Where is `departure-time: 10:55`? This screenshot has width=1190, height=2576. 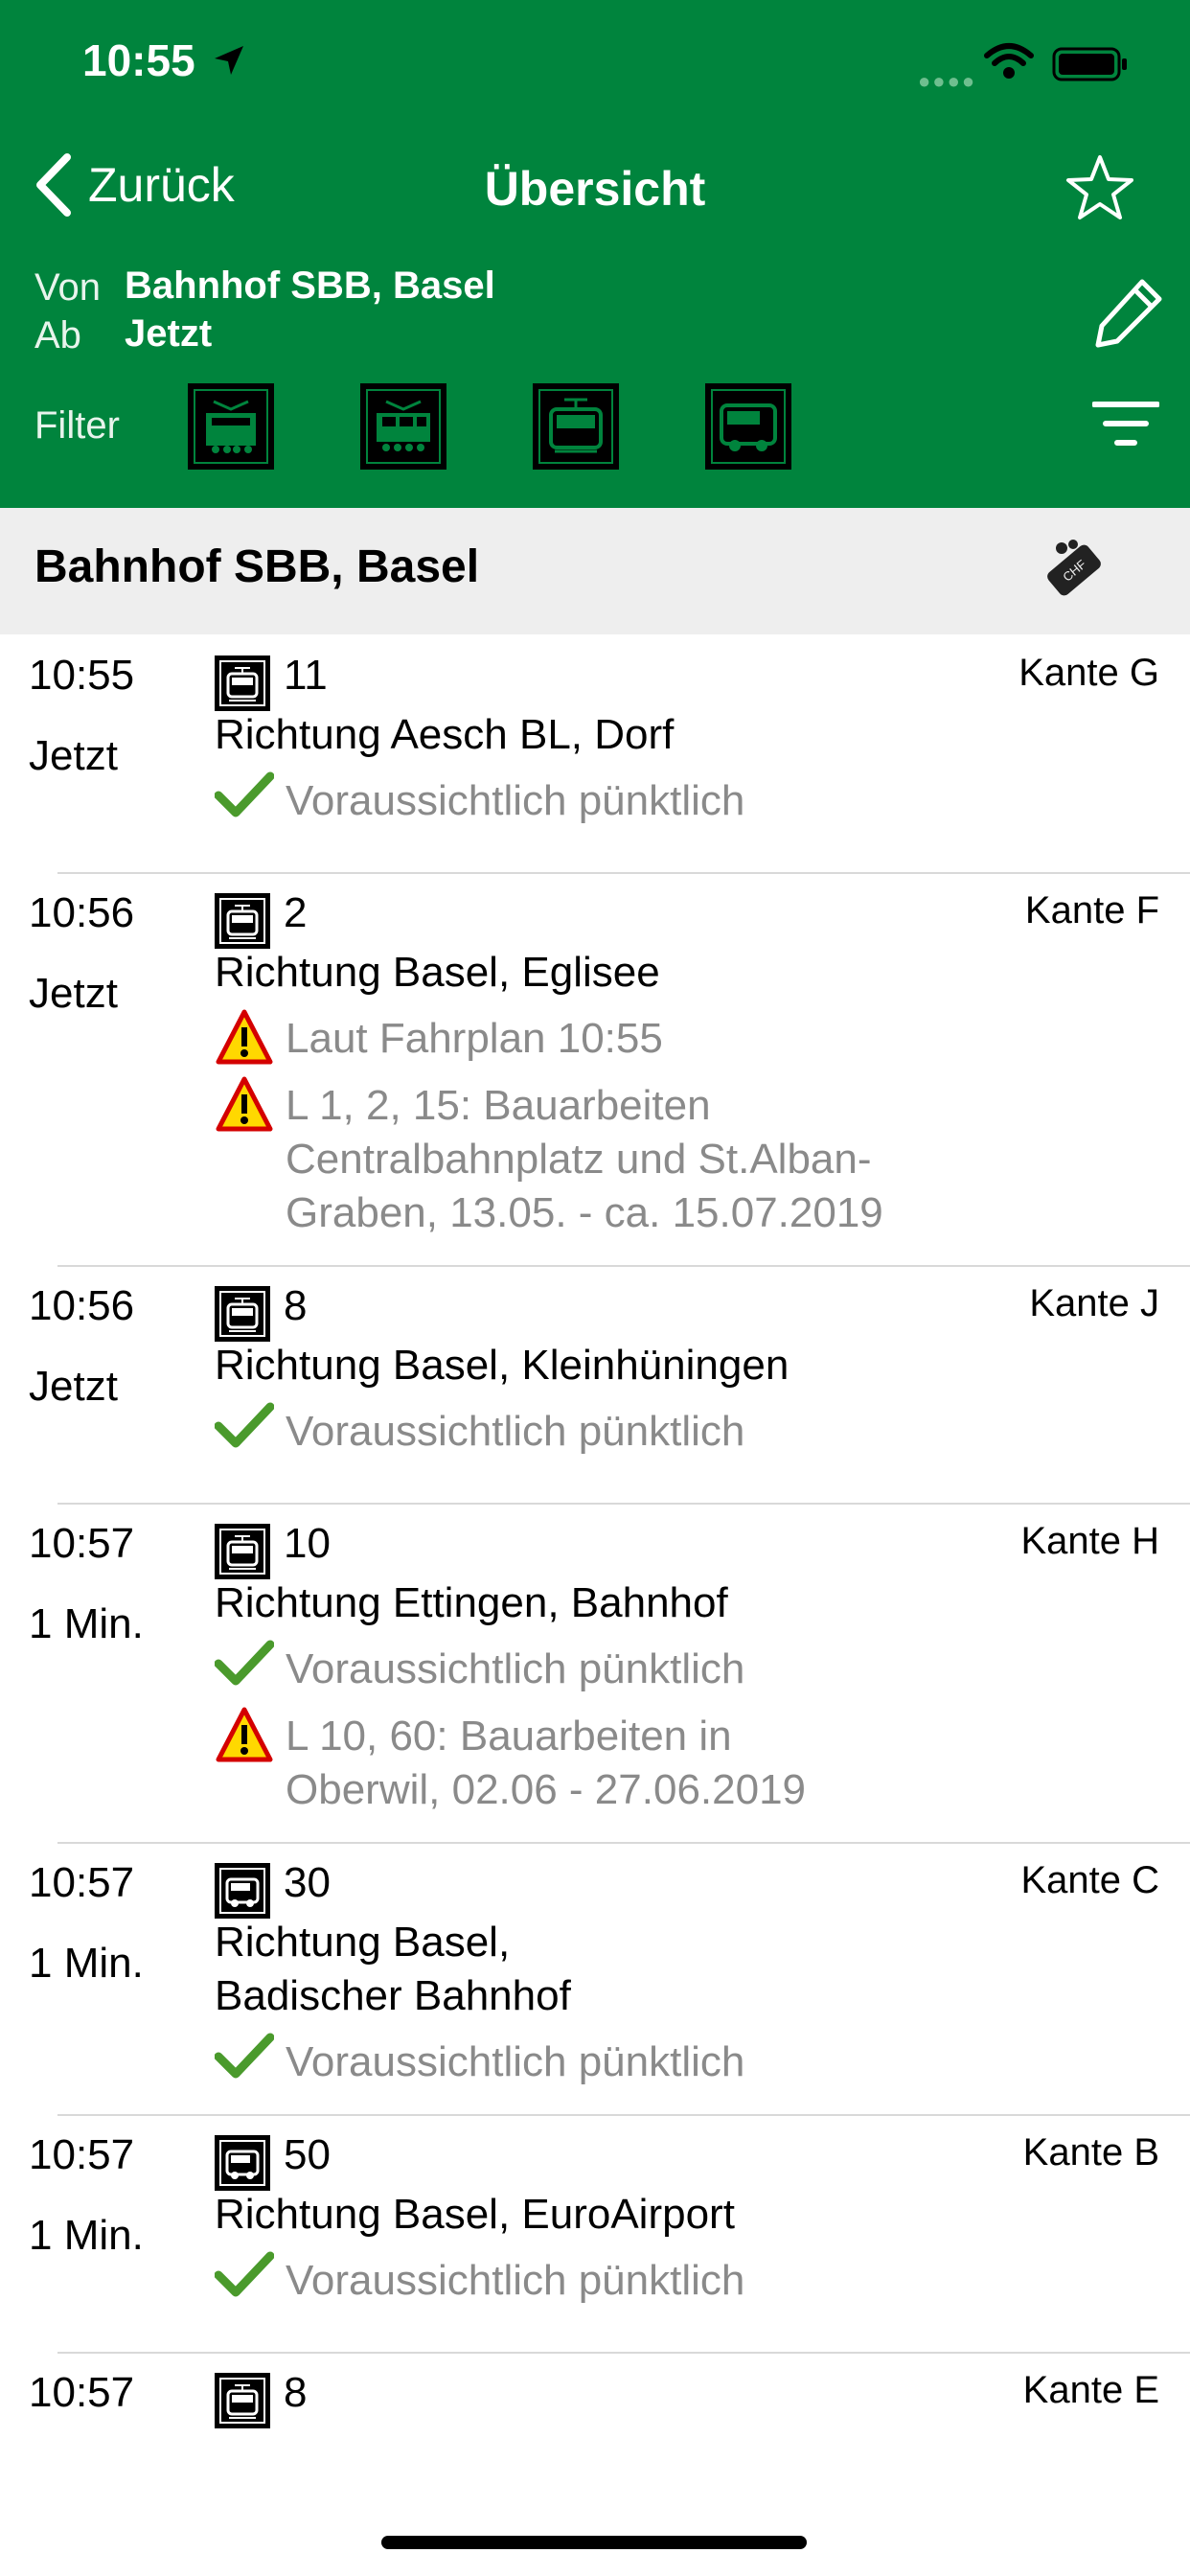 departure-time: 10:55 is located at coordinates (82, 675).